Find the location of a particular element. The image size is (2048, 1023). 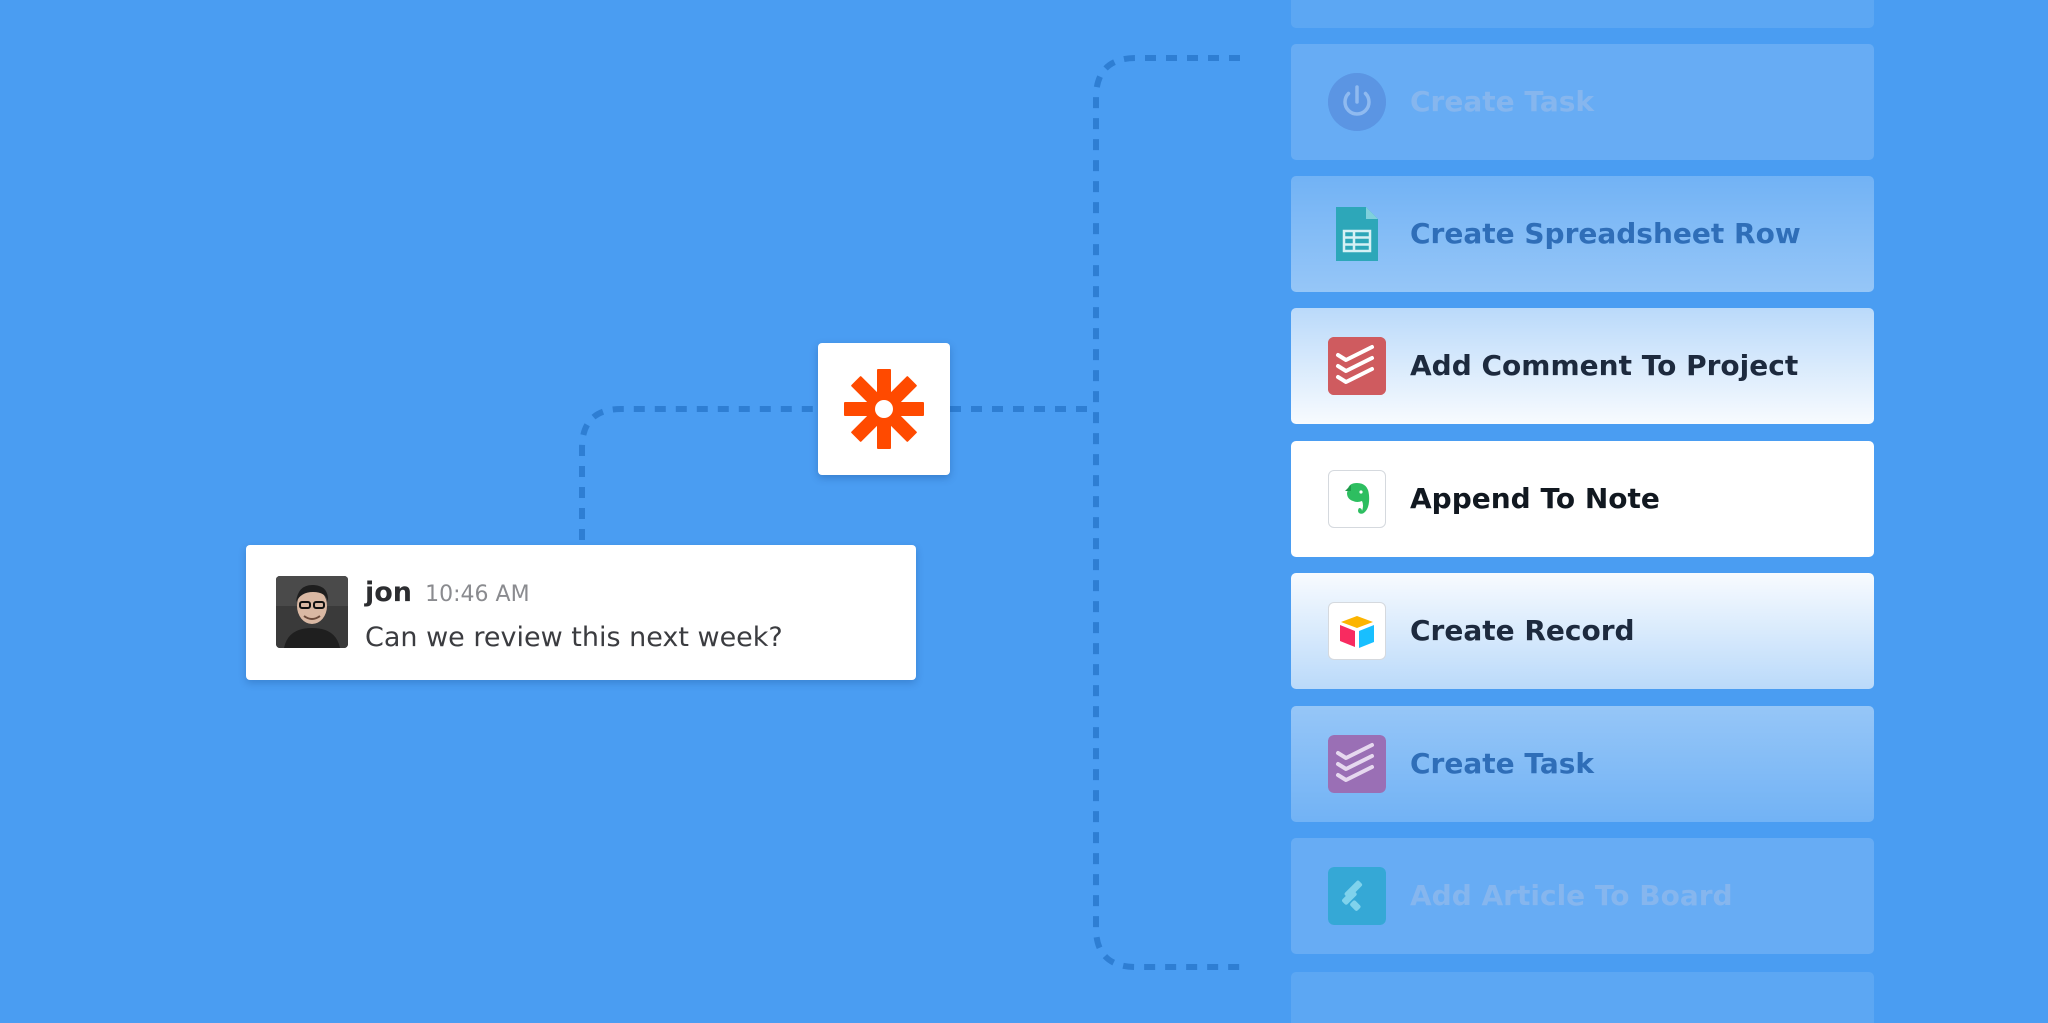

action-row-add-comment-to-project: Add Comment To Project is located at coordinates (1582, 366).